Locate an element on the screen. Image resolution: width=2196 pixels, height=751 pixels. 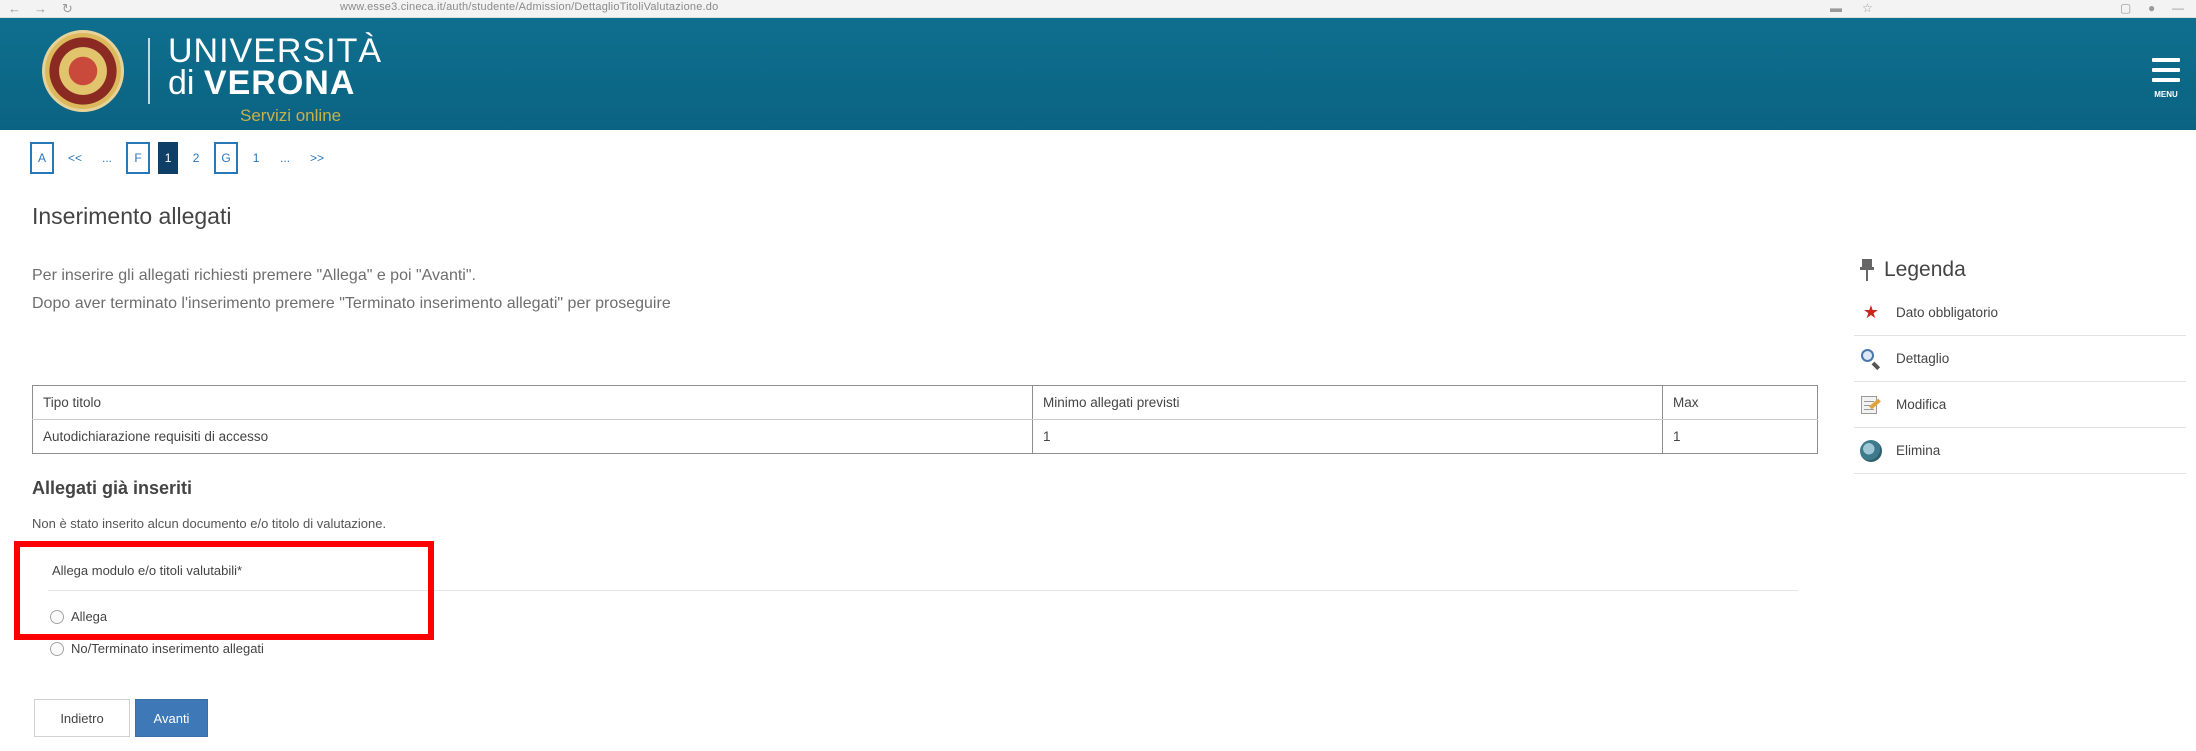
brand-tagline: Servizi online is located at coordinates (291, 115).